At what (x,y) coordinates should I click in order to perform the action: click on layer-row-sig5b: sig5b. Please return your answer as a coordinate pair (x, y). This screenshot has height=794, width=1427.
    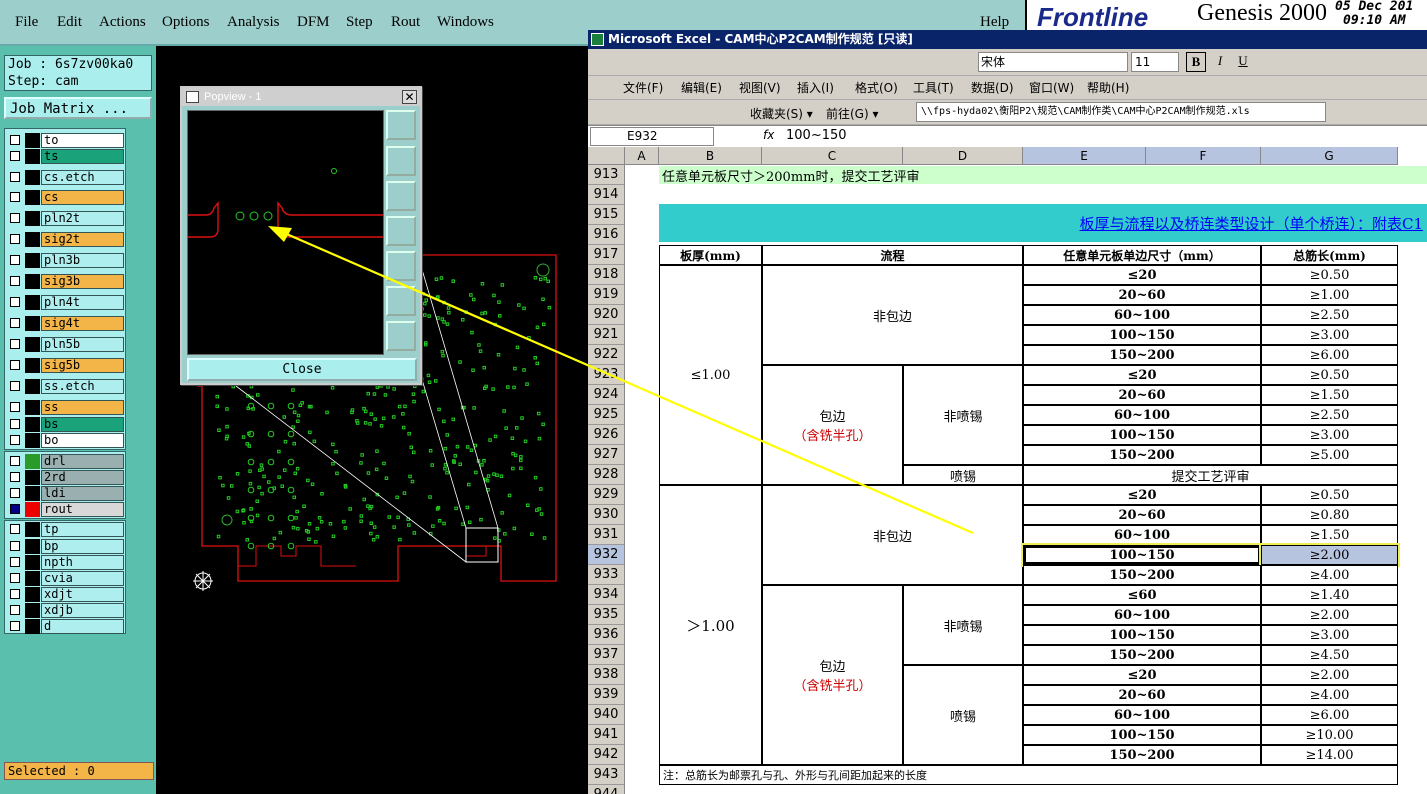
    Looking at the image, I should click on (64, 365).